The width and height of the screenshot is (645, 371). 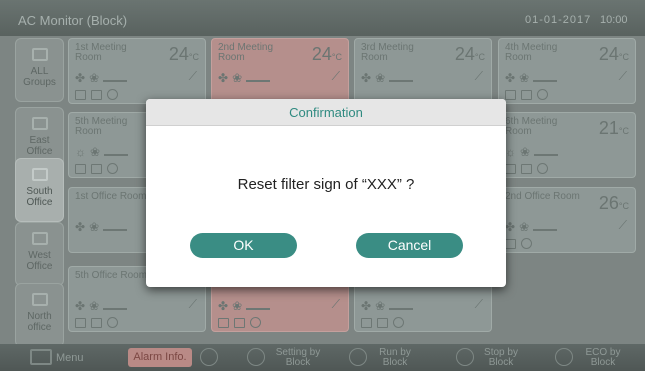 I want to click on stop-by-block-button: Stop by Block, so click(x=501, y=358).